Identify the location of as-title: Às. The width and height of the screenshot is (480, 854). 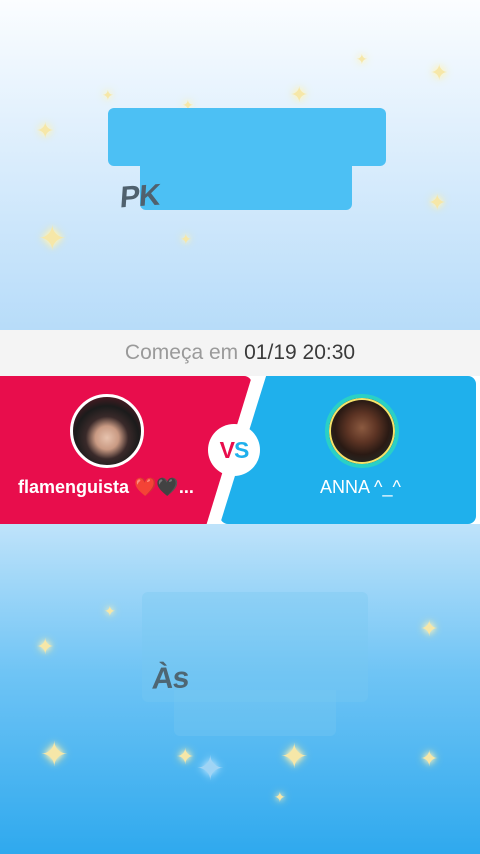
(170, 678).